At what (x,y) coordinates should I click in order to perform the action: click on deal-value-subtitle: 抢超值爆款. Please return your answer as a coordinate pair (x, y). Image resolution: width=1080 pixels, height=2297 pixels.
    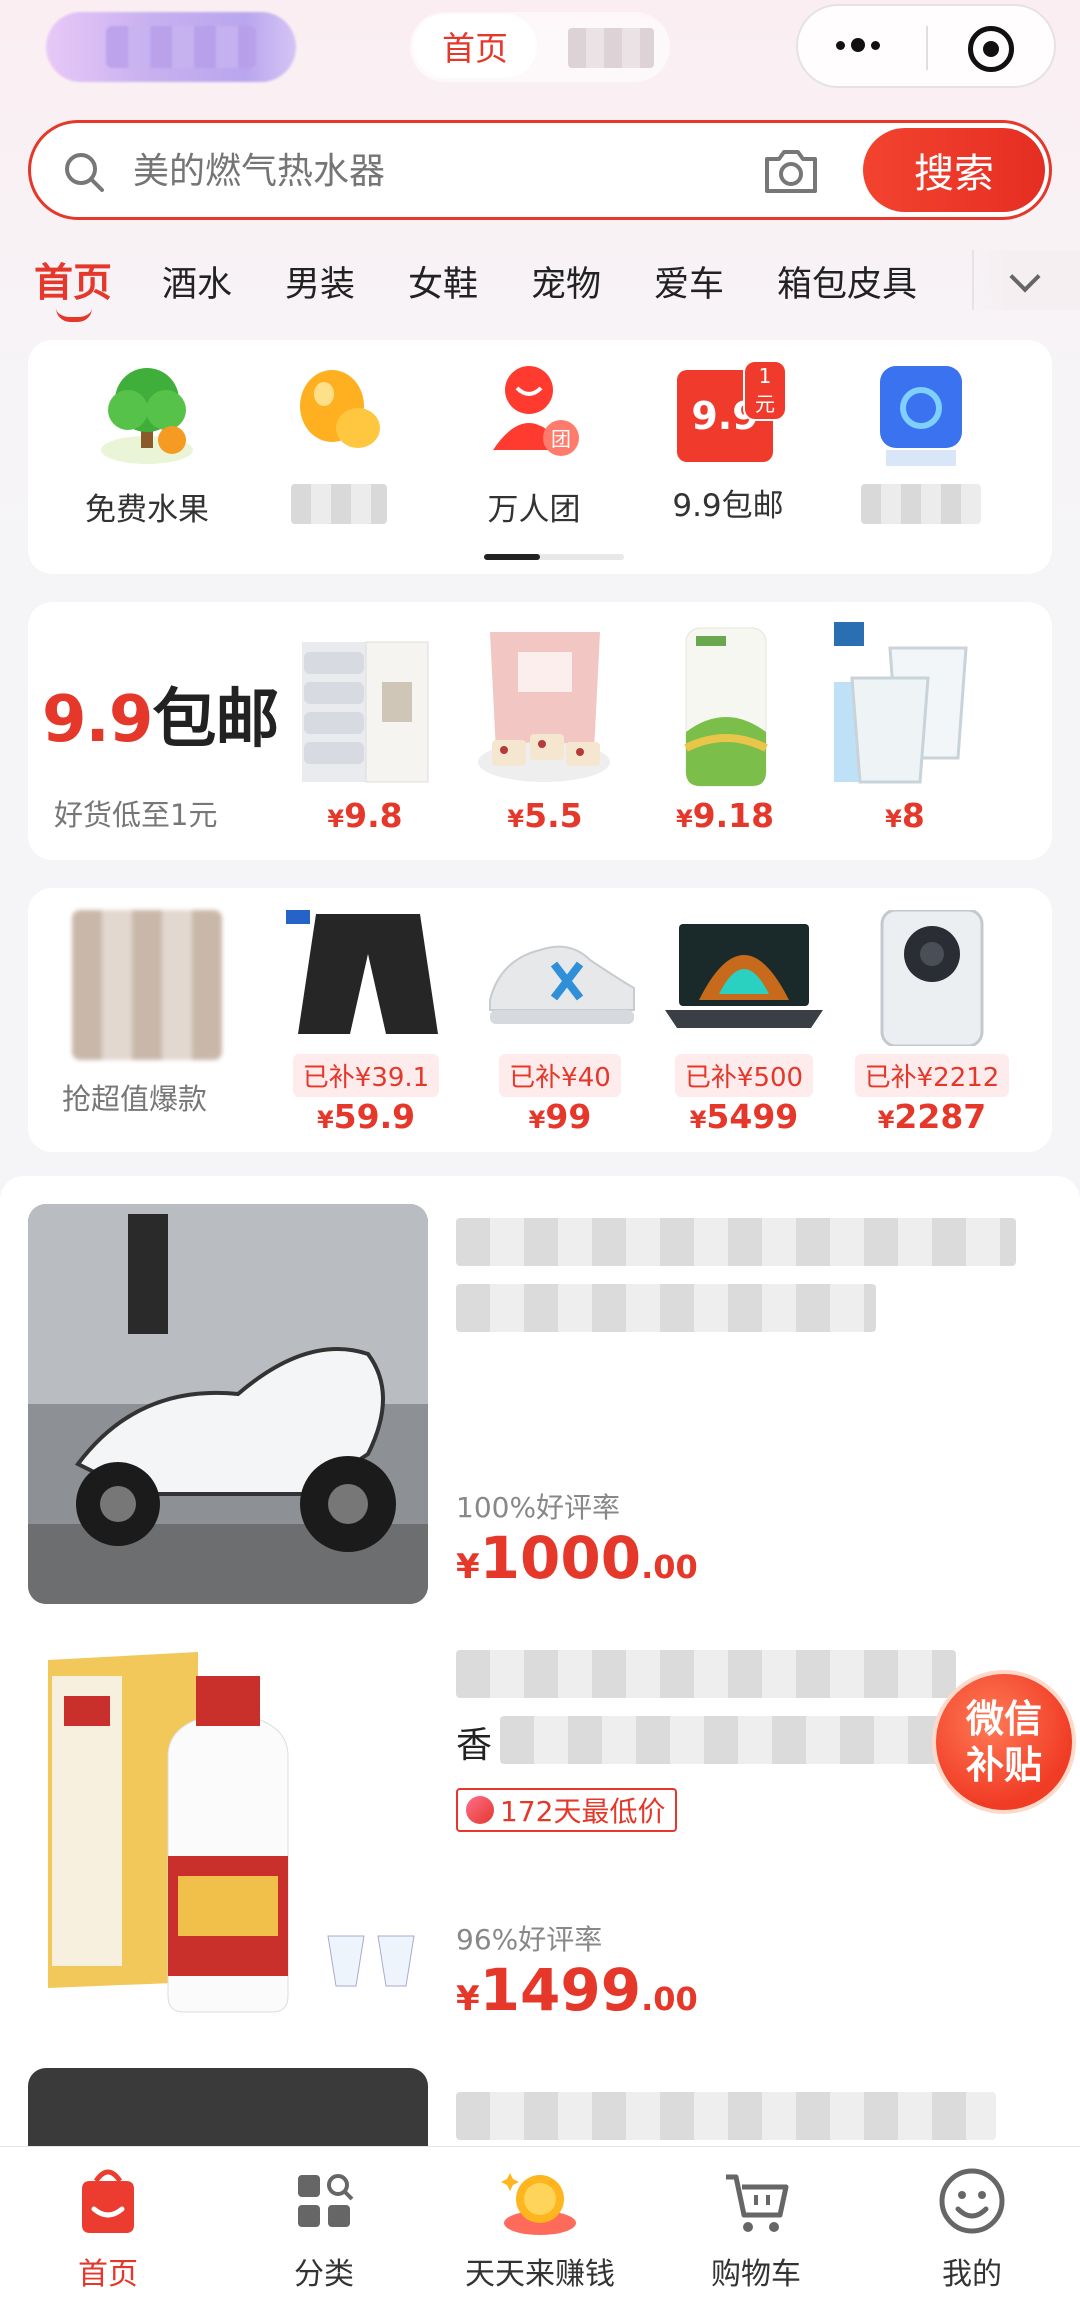
    Looking at the image, I should click on (135, 1099).